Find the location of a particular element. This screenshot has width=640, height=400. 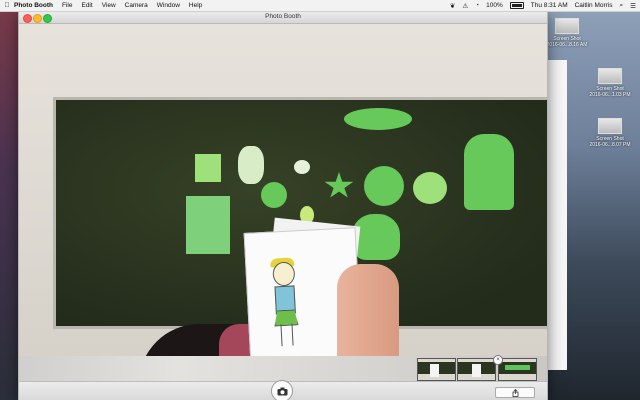

file-date: 2016-06...8.07 PM is located at coordinates (610, 145).